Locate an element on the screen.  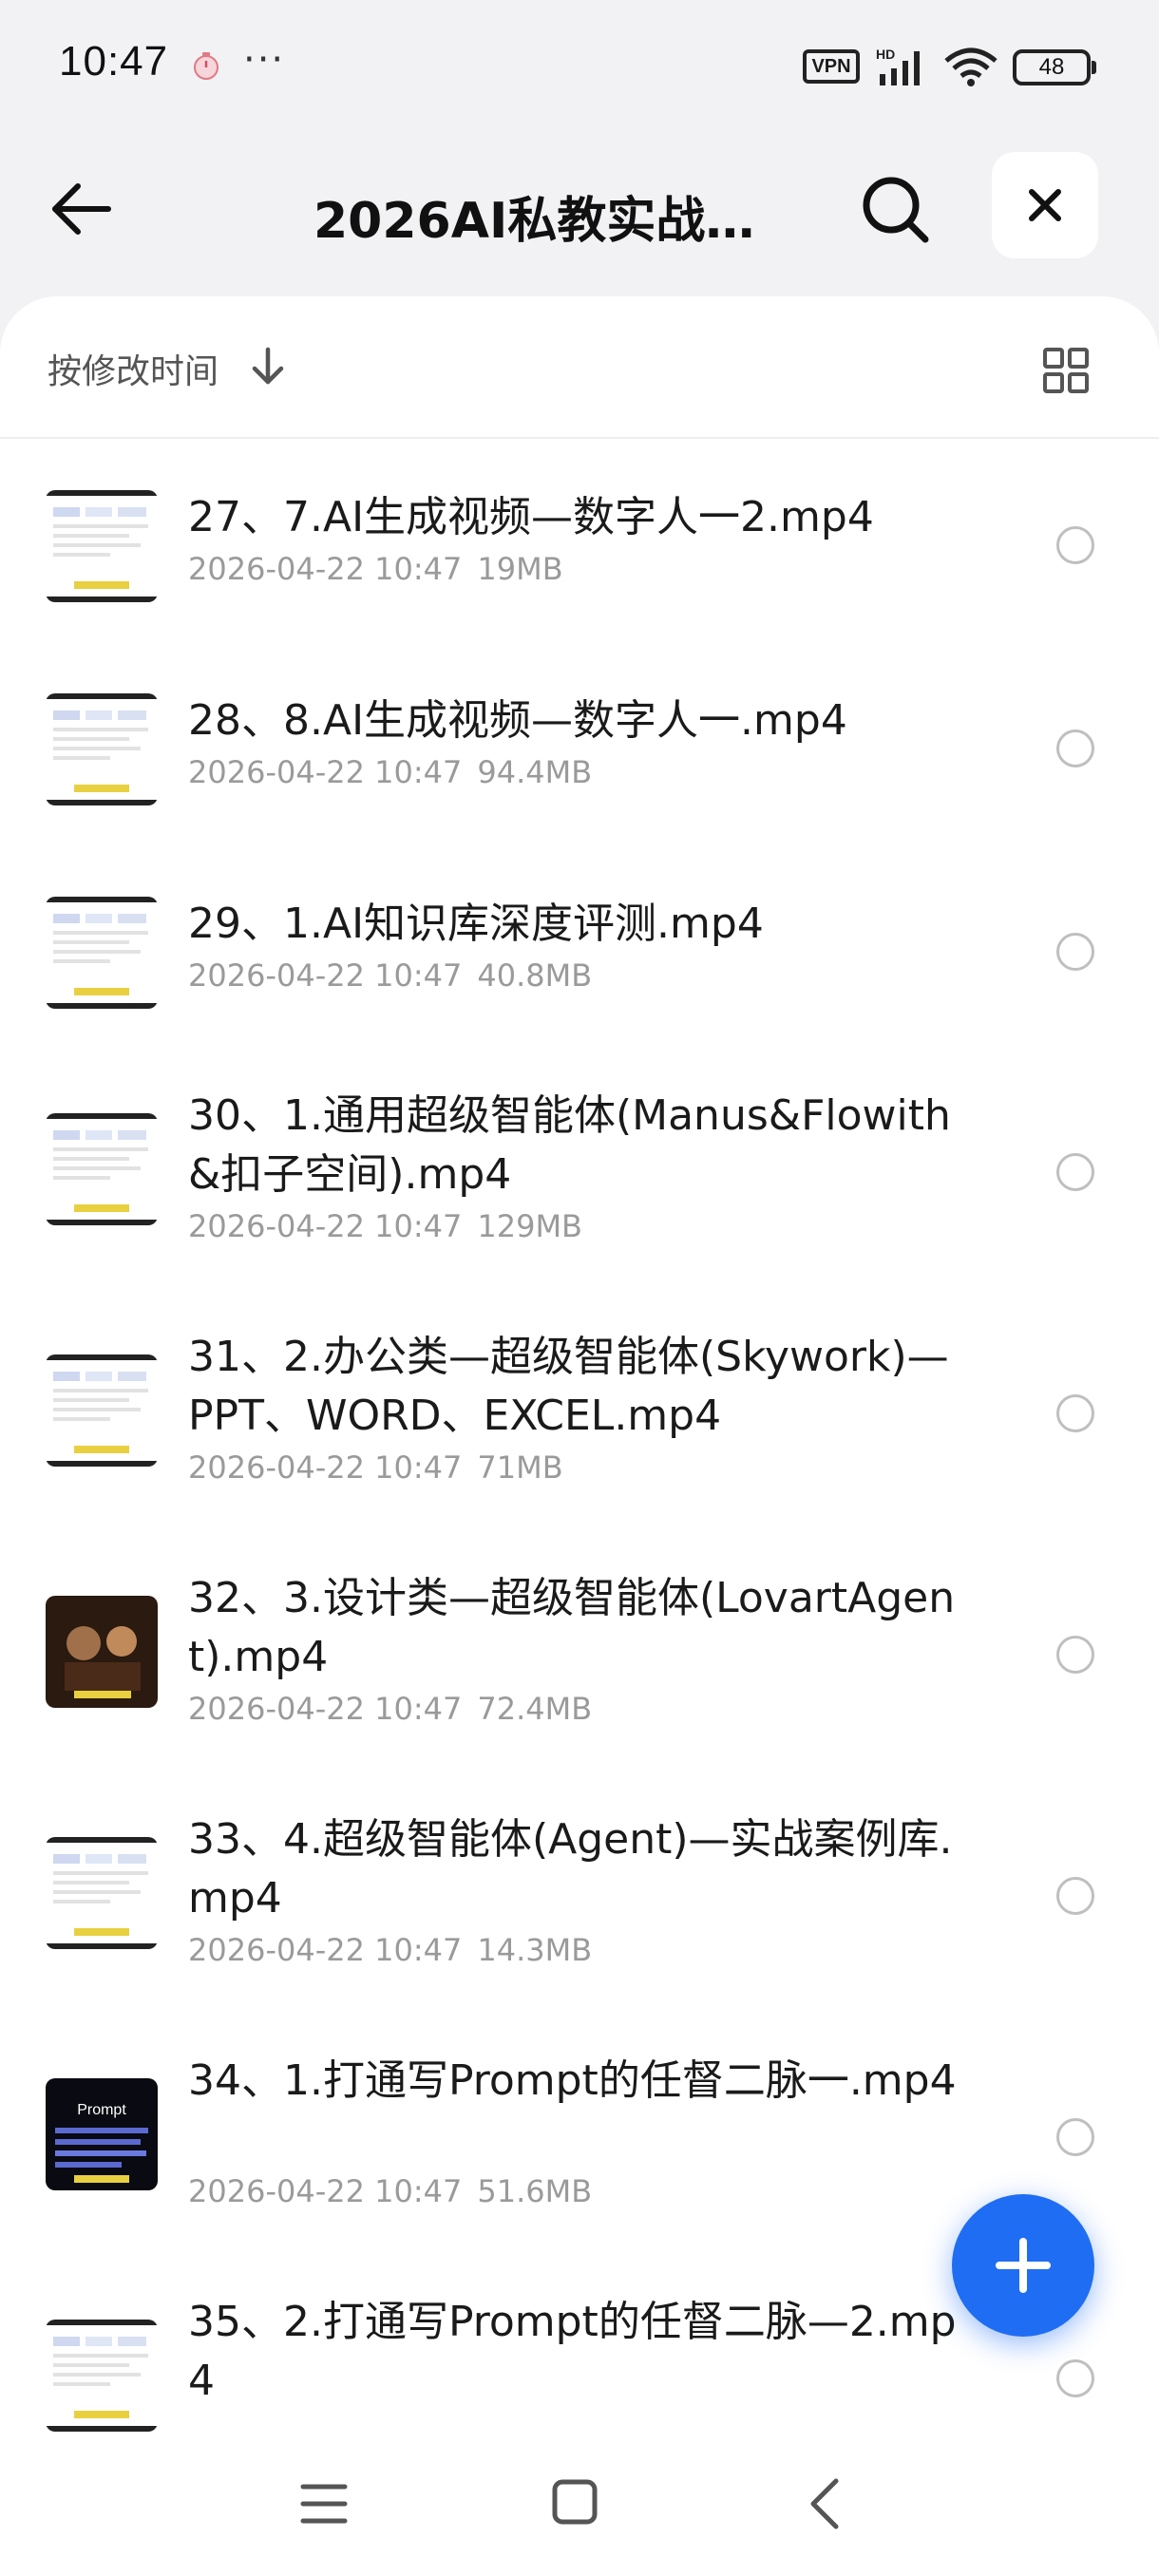
file-size: 19MB is located at coordinates (520, 569).